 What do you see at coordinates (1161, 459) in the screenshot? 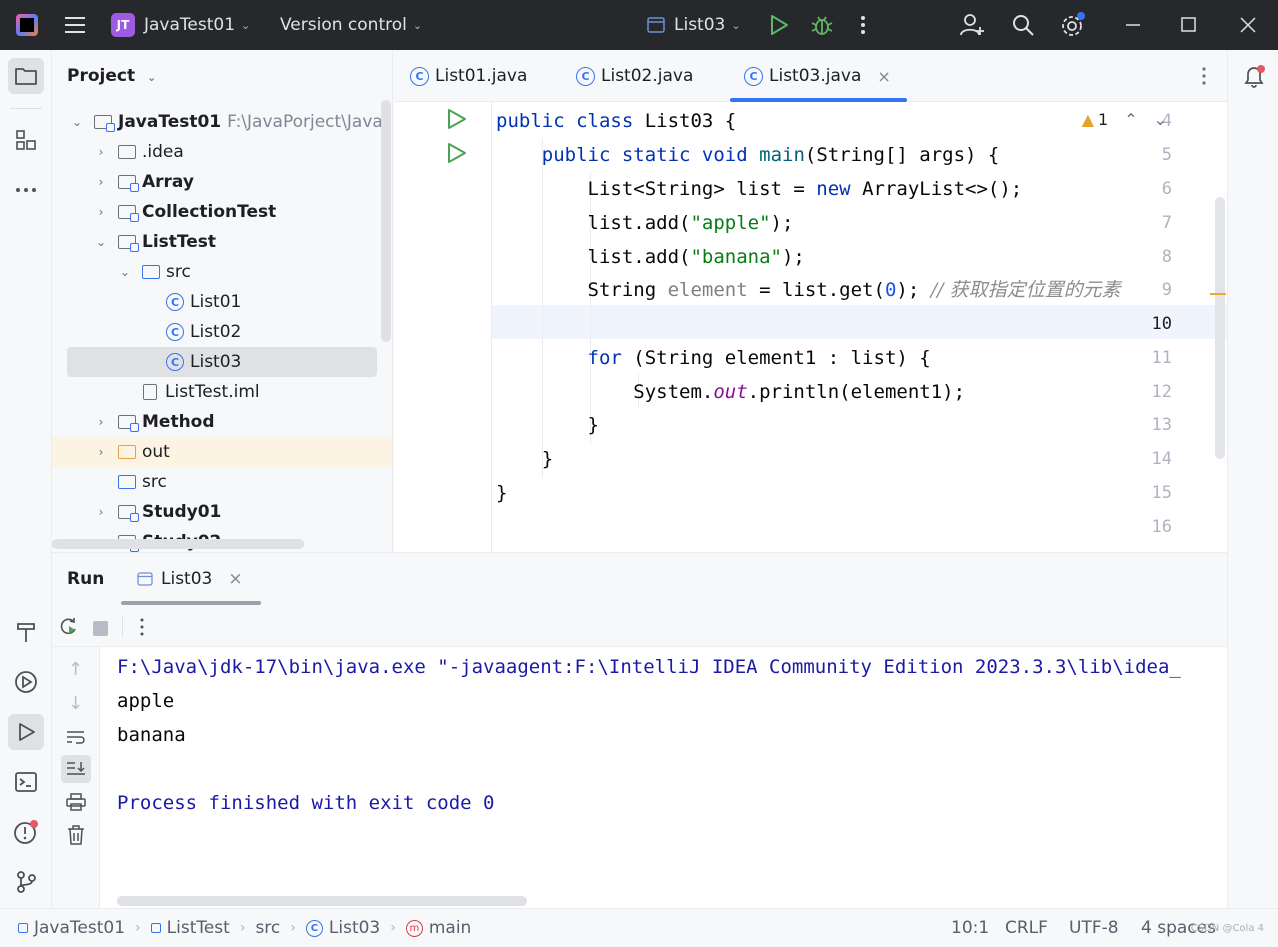
I see `line-number: 14` at bounding box center [1161, 459].